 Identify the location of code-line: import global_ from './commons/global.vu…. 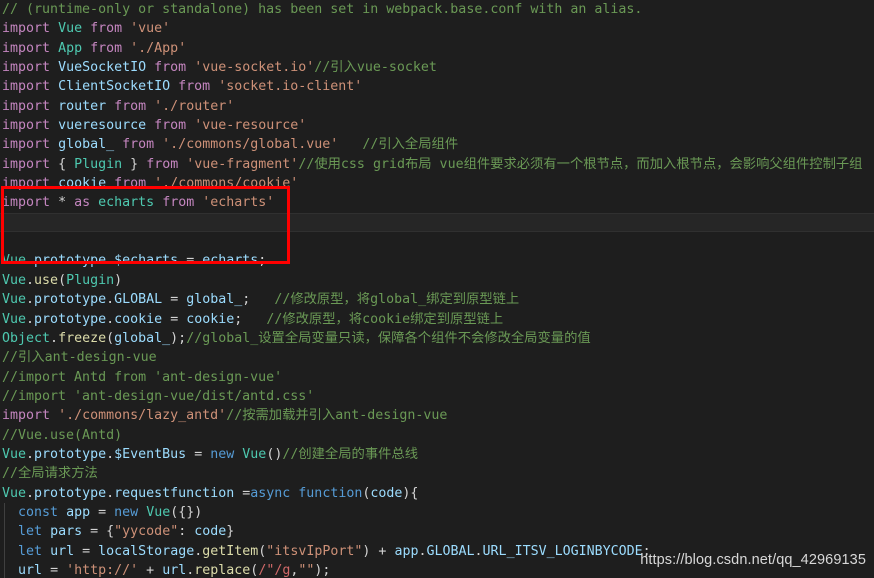
(437, 144).